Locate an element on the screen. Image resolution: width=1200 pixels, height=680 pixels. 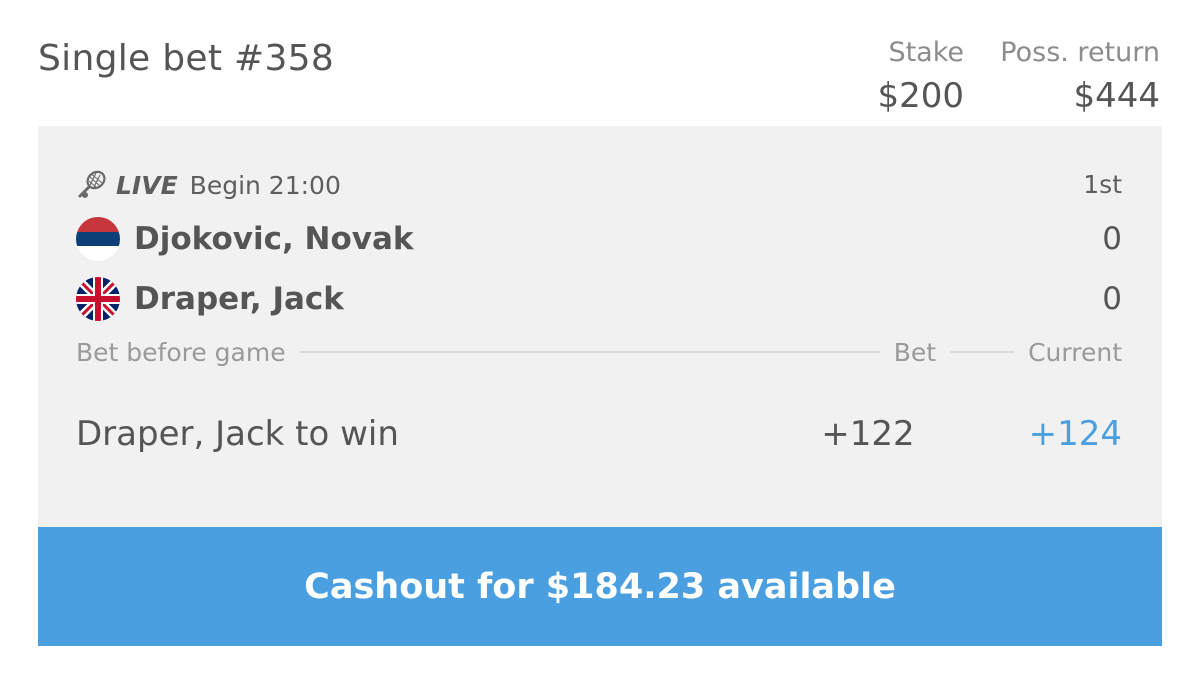
bet-odds: +122 is located at coordinates (868, 434).